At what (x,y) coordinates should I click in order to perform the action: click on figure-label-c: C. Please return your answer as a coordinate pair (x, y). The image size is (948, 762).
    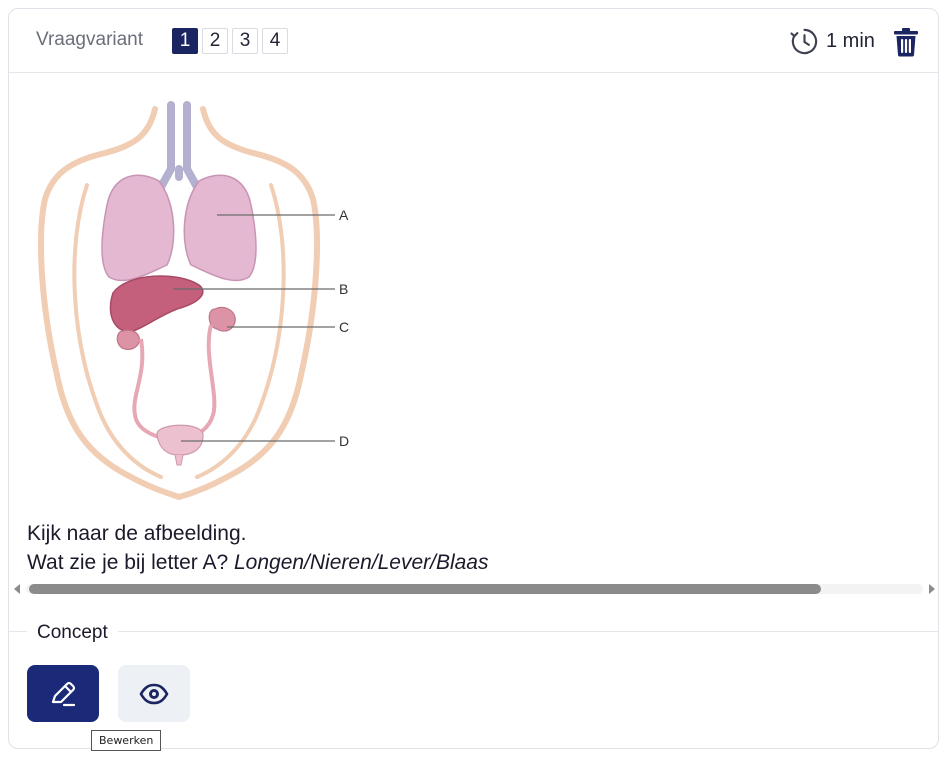
    Looking at the image, I should click on (344, 327).